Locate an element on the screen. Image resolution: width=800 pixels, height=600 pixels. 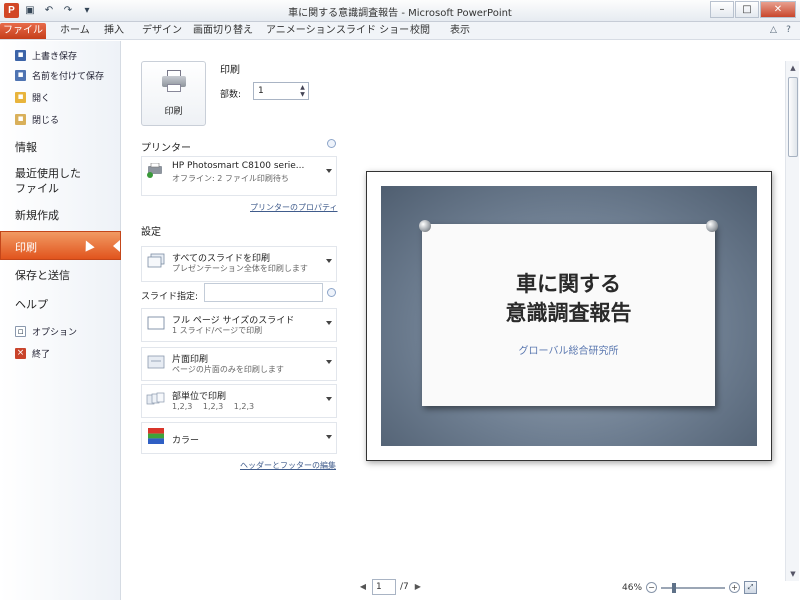
print-range-dropdown: すべてのスライドを印刷 プレゼンテーション全体を印刷します is located at coordinates (239, 264).